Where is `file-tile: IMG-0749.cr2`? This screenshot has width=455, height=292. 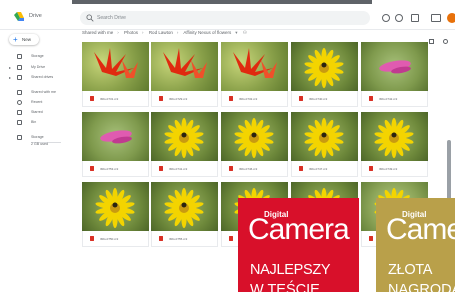 file-tile: IMG-0749.cr2 is located at coordinates (394, 149).